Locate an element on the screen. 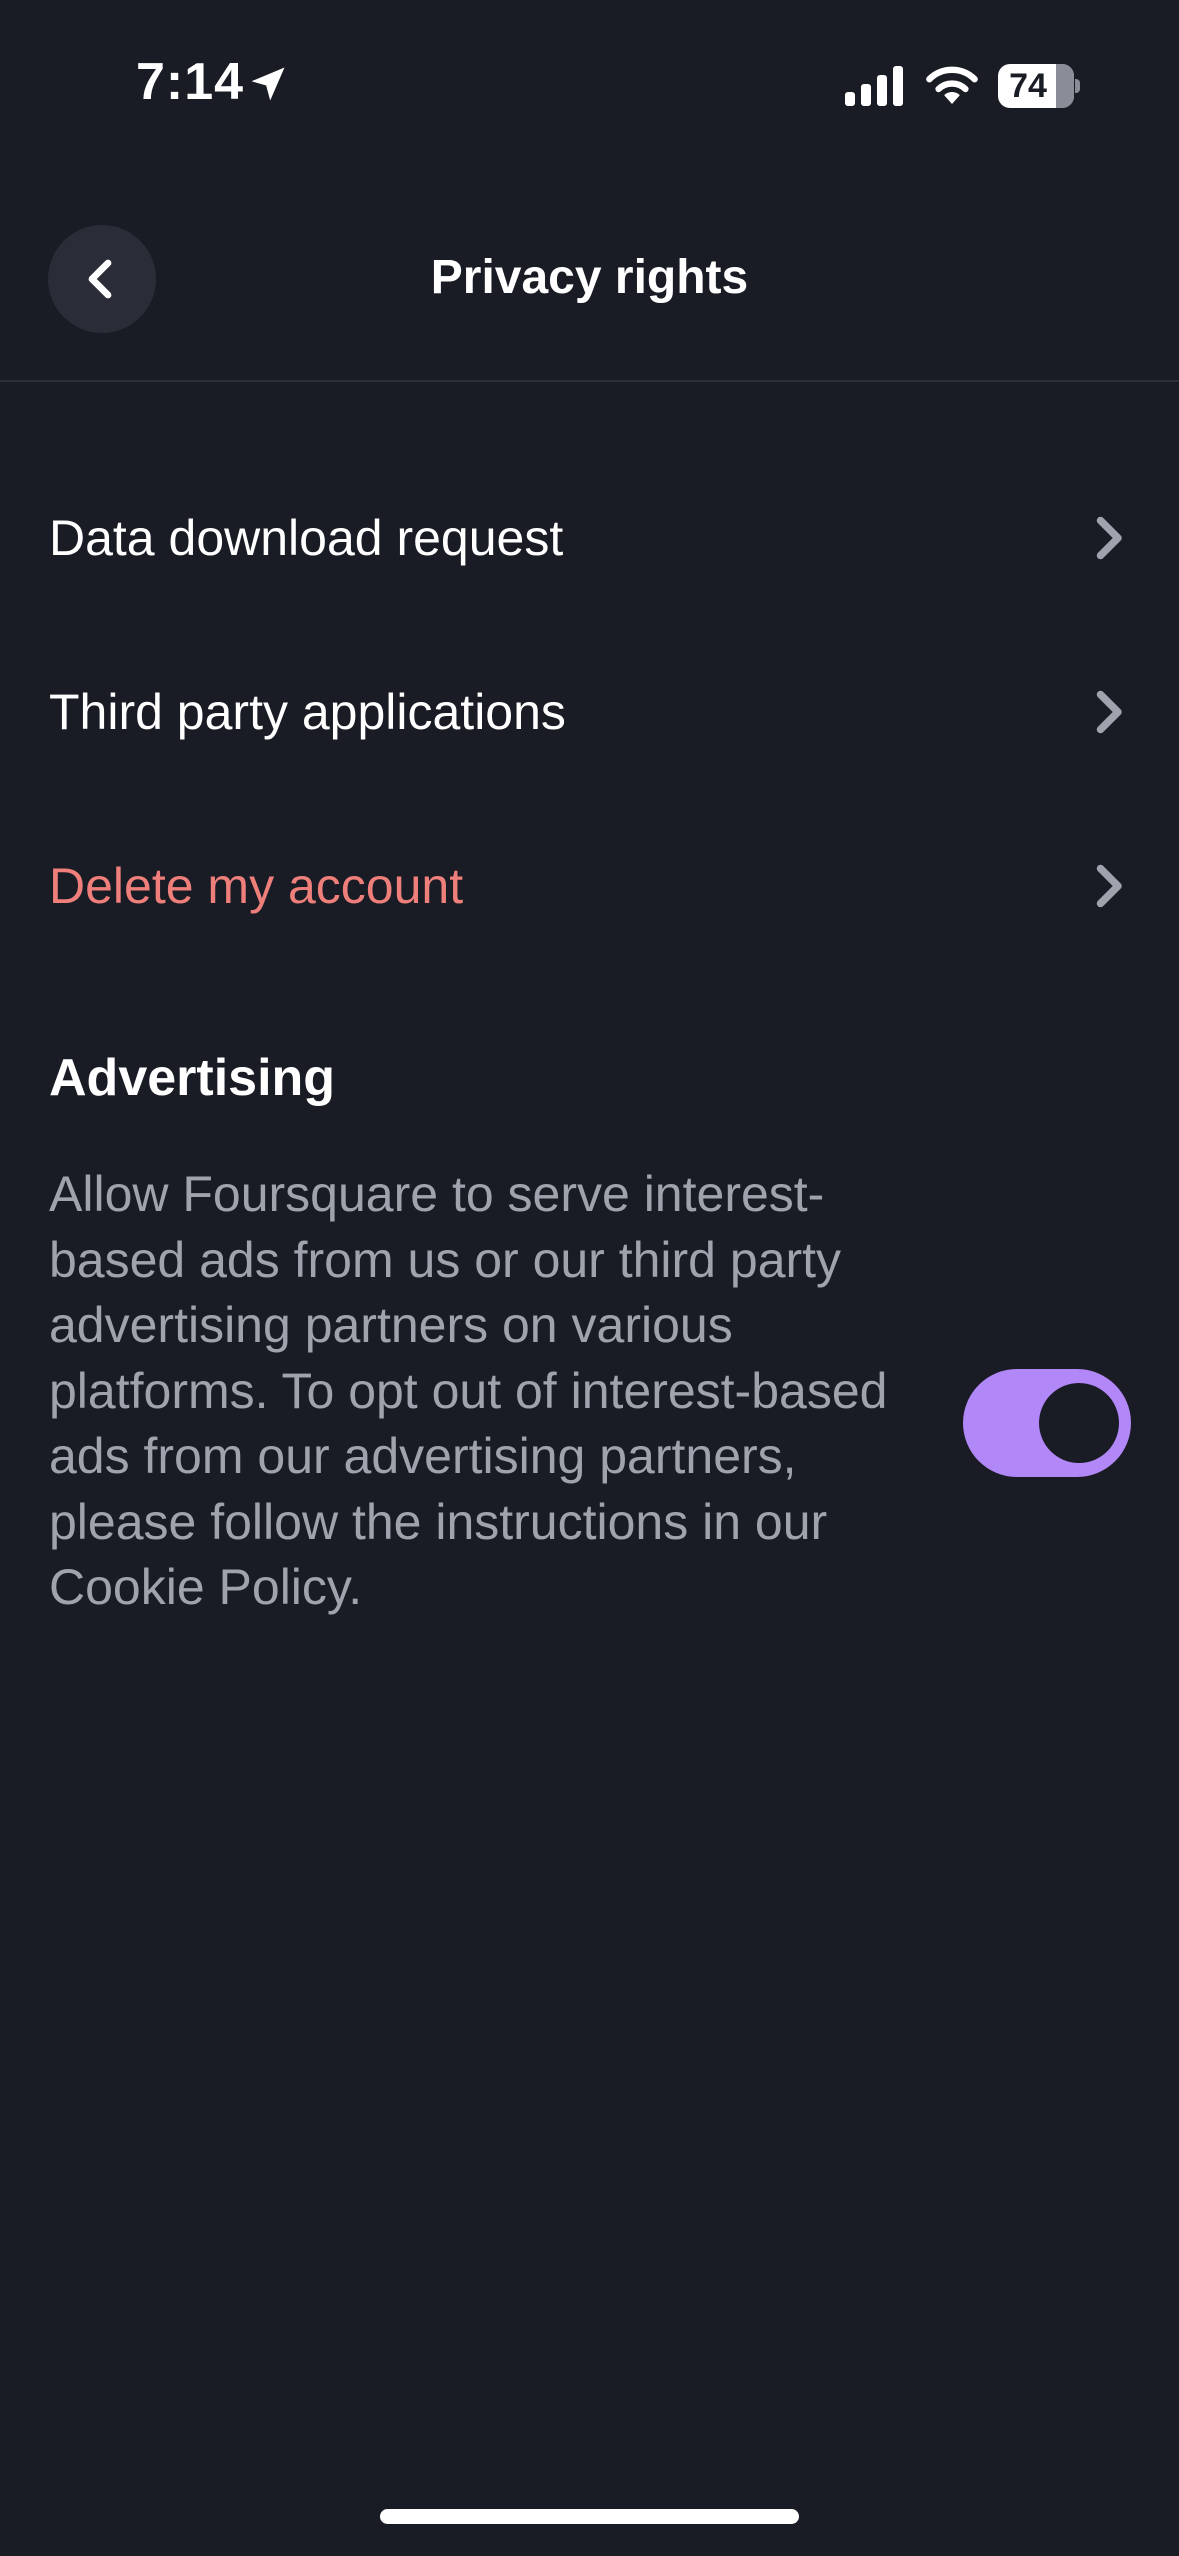 The image size is (1179, 2556). menu-item-label: Third party applications is located at coordinates (307, 712).